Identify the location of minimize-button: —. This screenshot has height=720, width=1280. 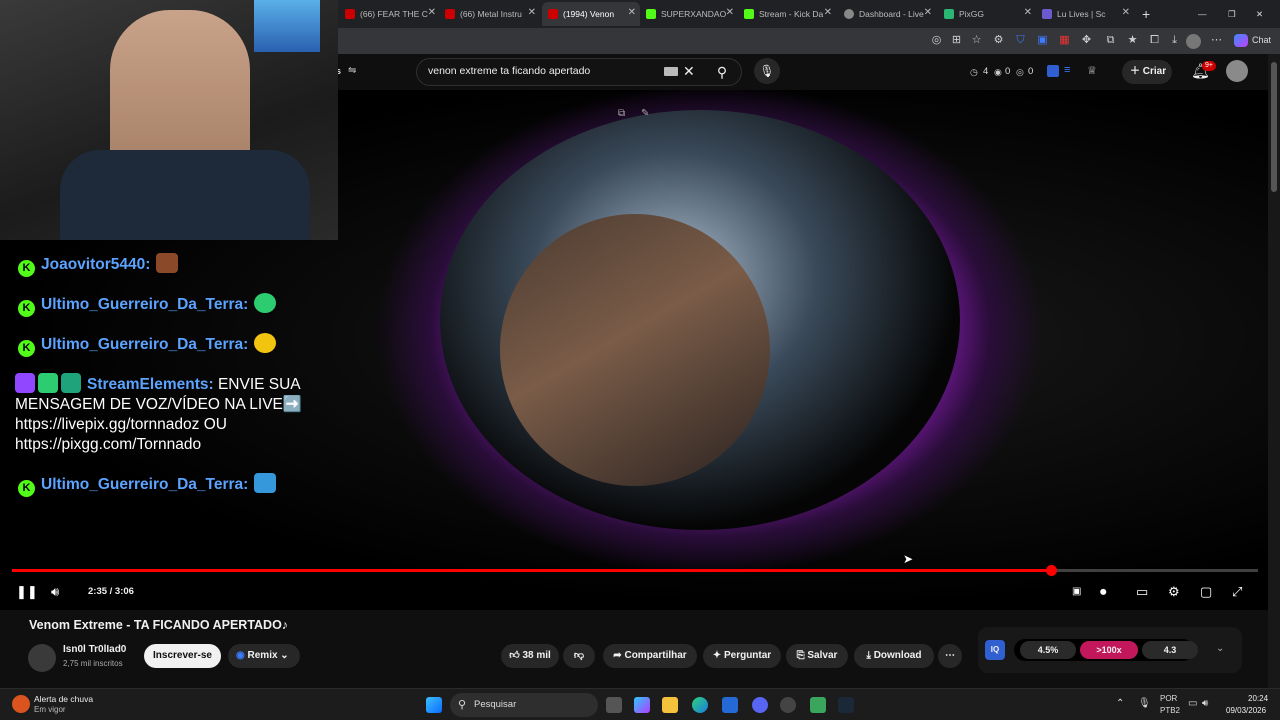
(1204, 14).